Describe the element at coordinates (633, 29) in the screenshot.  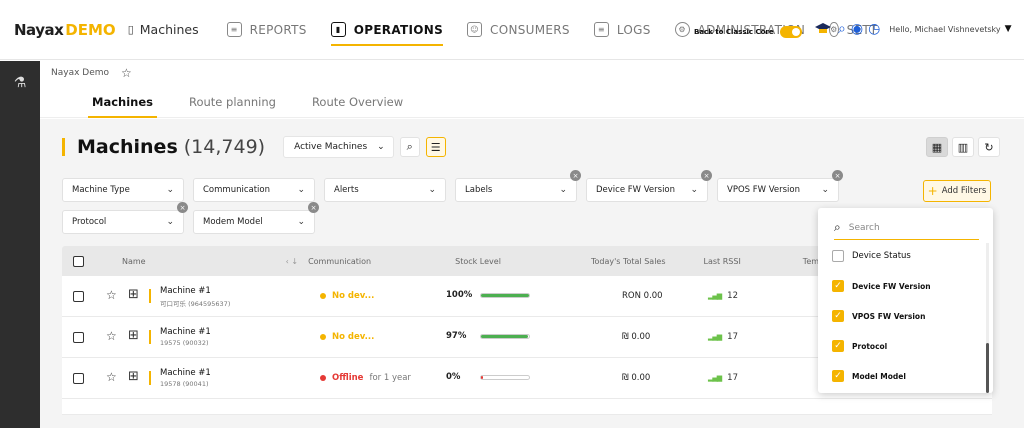
I see `nav-label: LOGS` at that location.